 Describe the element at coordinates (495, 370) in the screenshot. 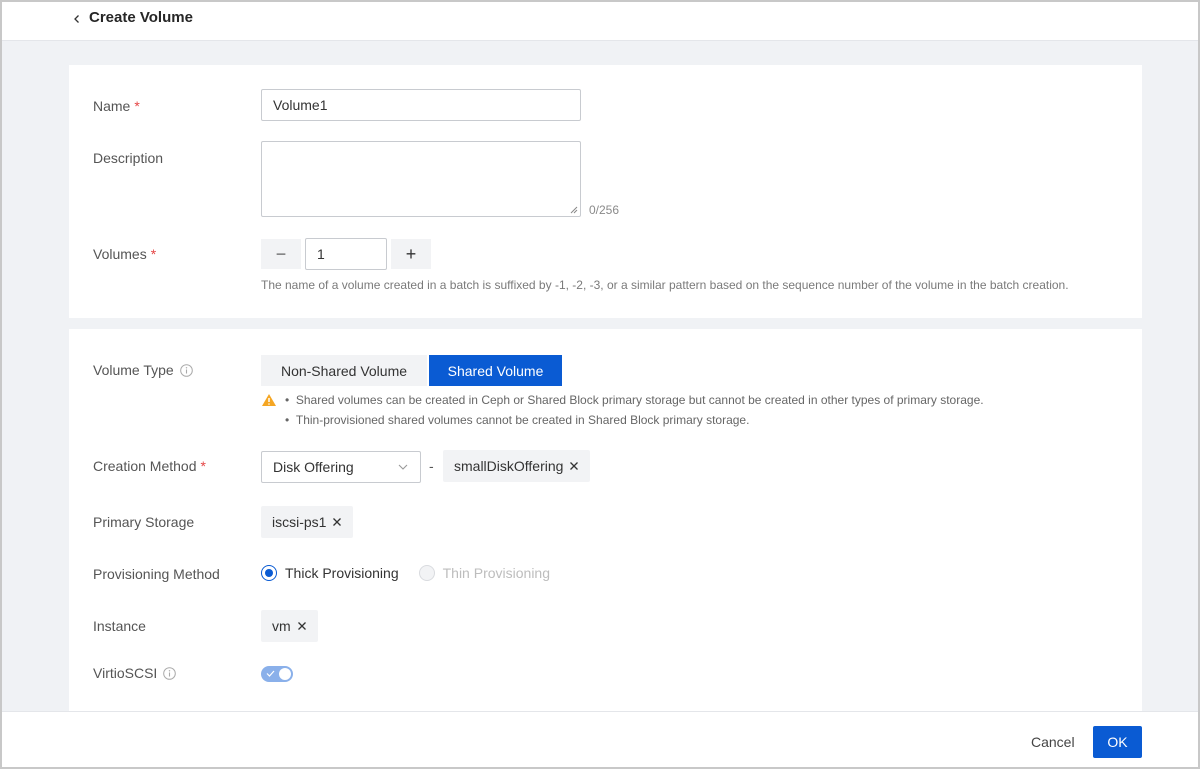

I see `shared-volume-option: Shared Volume` at that location.